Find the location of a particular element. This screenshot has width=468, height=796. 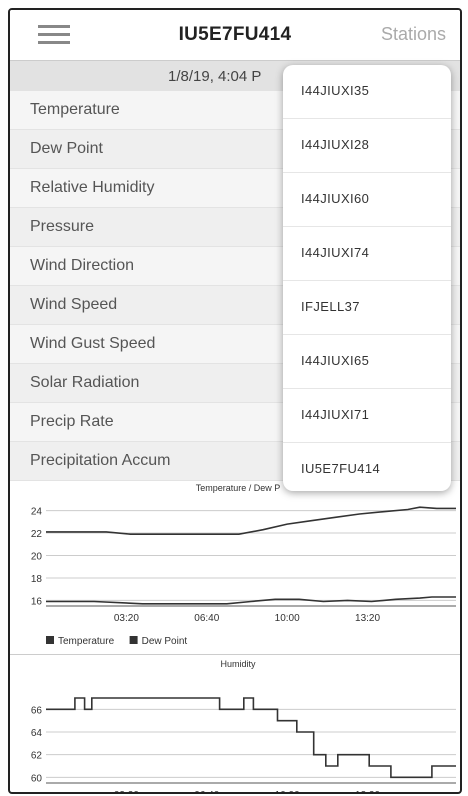

station-option-label: I44JIUXI74 is located at coordinates (335, 252).